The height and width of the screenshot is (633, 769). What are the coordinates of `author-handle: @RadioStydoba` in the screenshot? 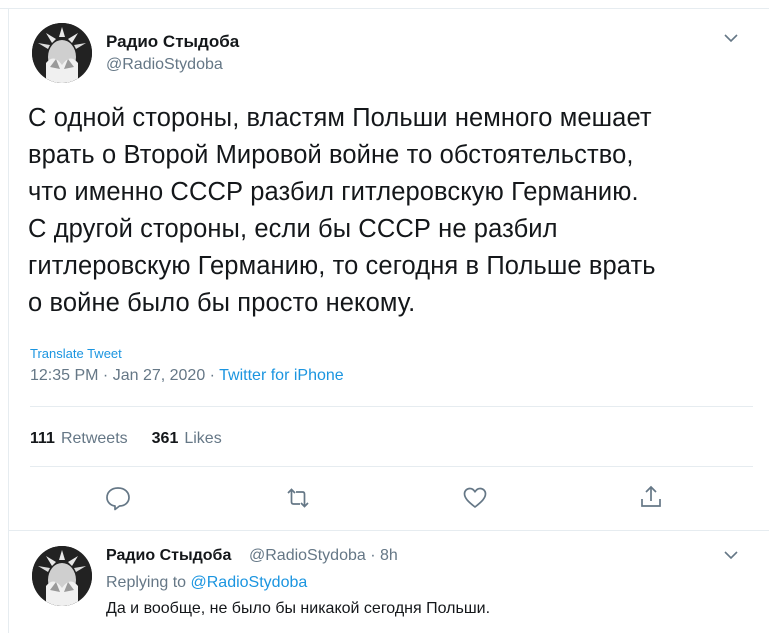 It's located at (164, 65).